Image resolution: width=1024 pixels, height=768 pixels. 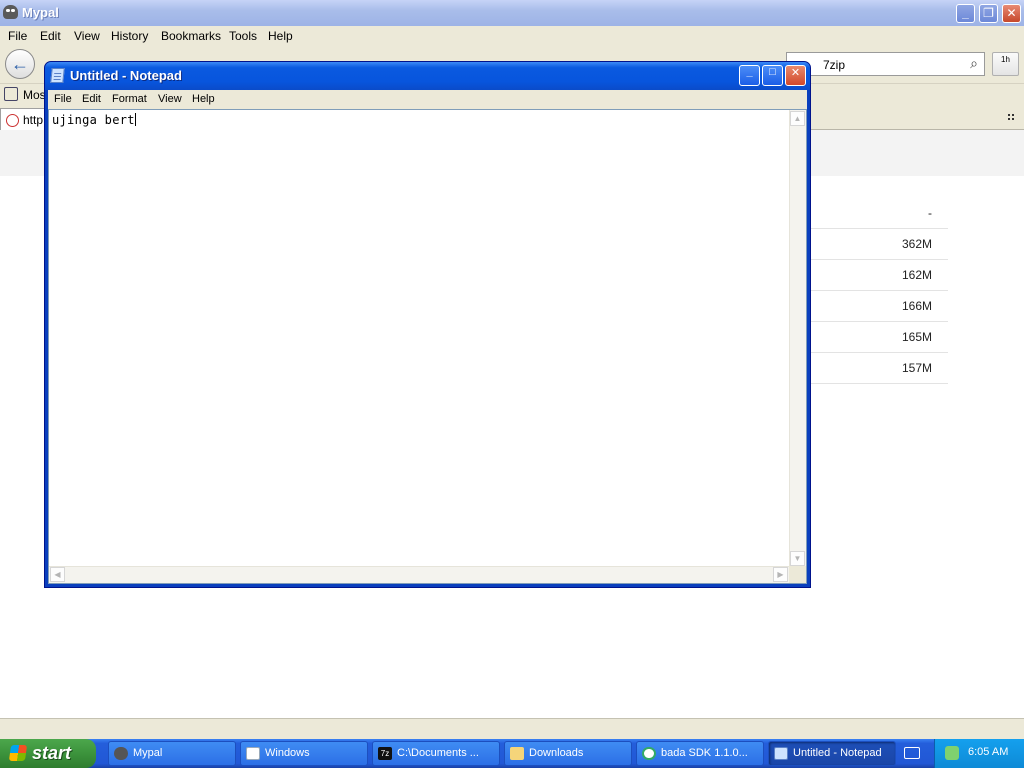 What do you see at coordinates (988, 13) in the screenshot?
I see `restore-button: ❐` at bounding box center [988, 13].